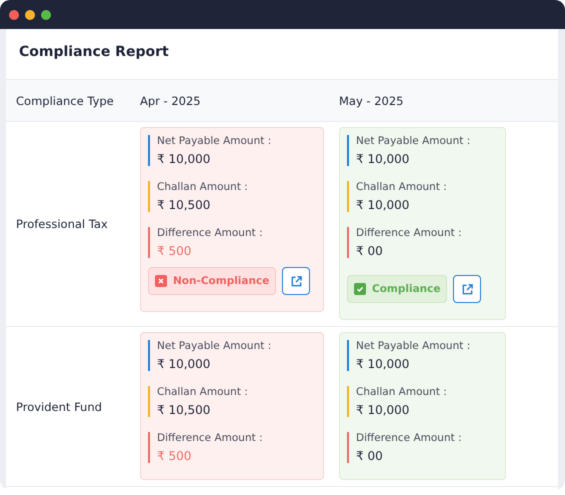  What do you see at coordinates (65, 101) in the screenshot?
I see `column-header: Compliance Type` at bounding box center [65, 101].